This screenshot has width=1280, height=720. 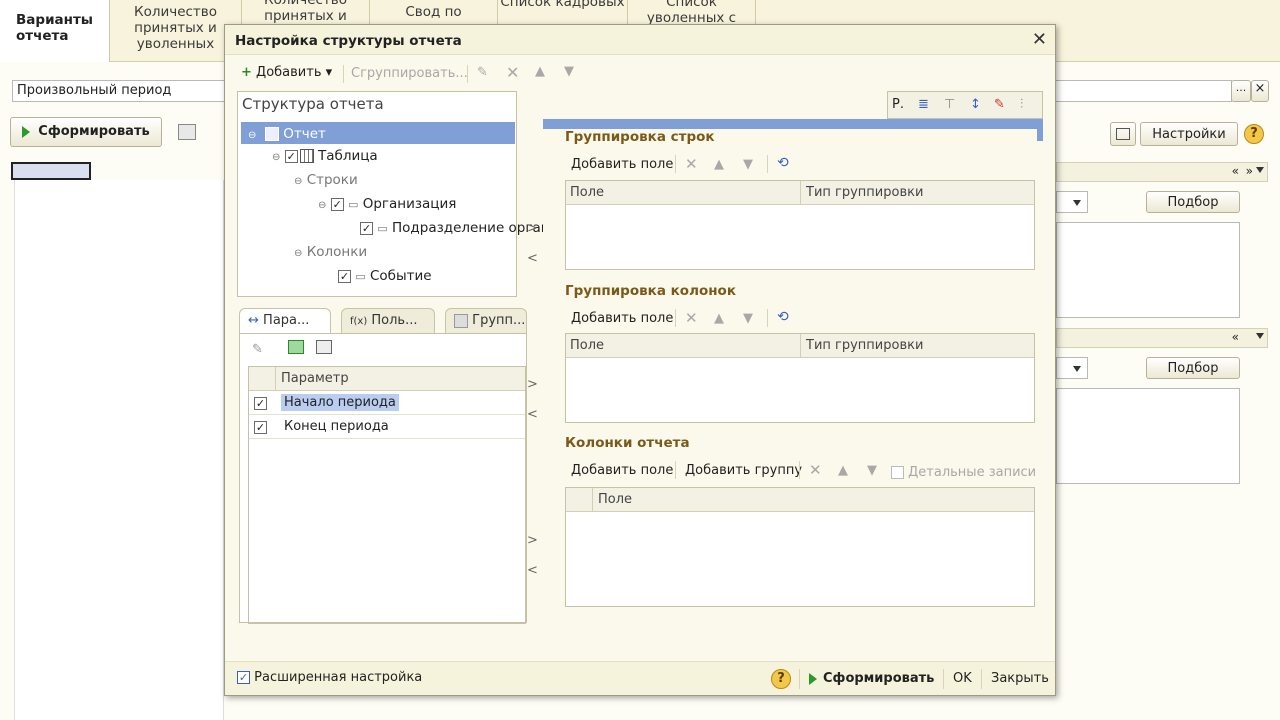 I want to click on layout-icon, so click(x=1123, y=134).